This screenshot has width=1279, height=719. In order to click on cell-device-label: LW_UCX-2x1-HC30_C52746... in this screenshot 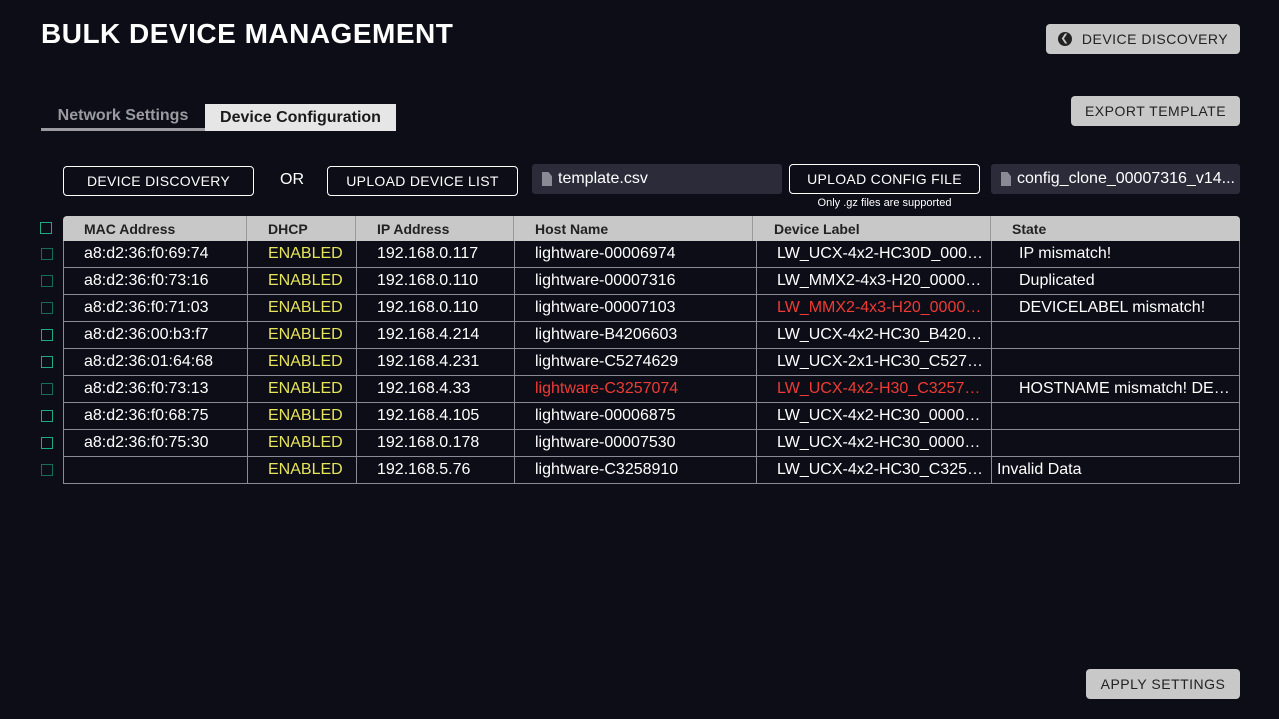, I will do `click(874, 362)`.